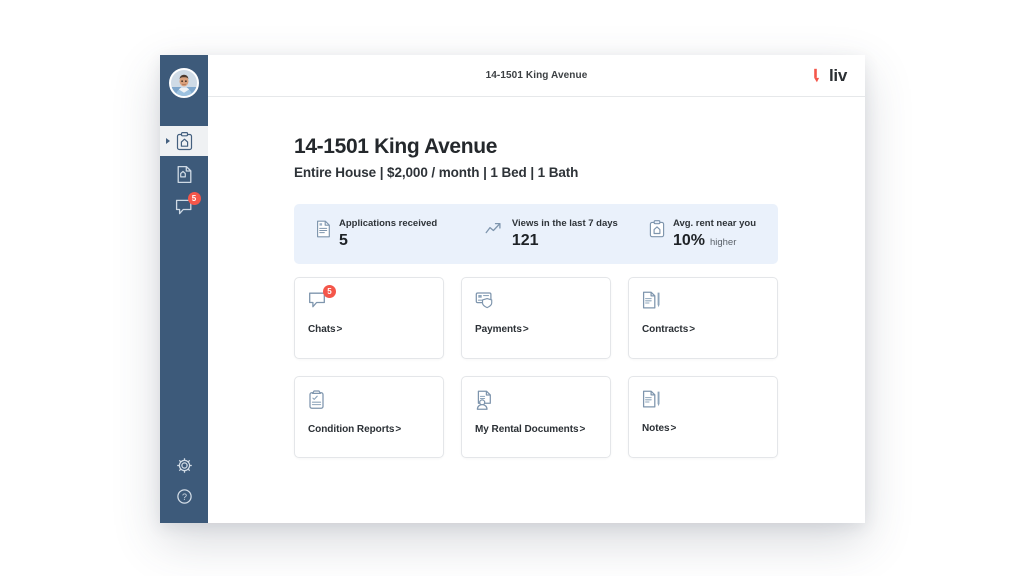 This screenshot has width=1024, height=576. I want to click on stat-views-last-7-days: Views in the last 7 days 121, so click(567, 233).